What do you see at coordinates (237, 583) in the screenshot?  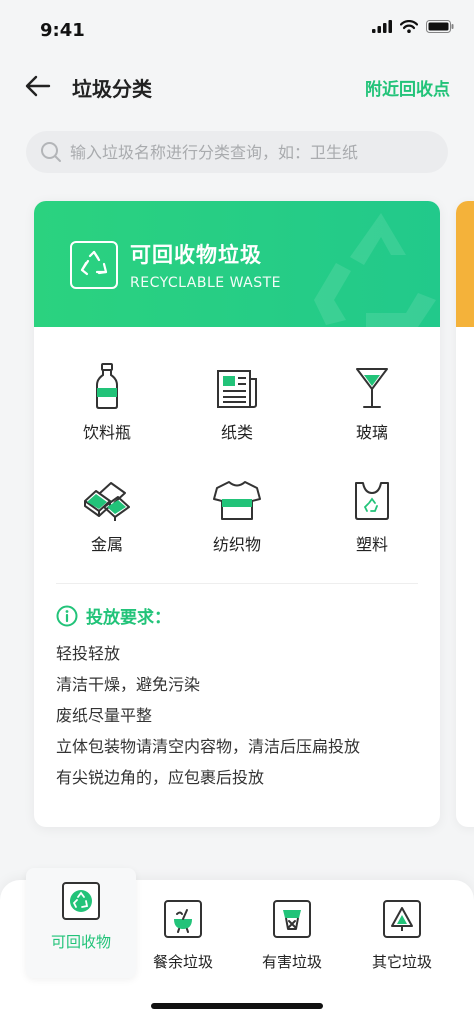 I see `divider` at bounding box center [237, 583].